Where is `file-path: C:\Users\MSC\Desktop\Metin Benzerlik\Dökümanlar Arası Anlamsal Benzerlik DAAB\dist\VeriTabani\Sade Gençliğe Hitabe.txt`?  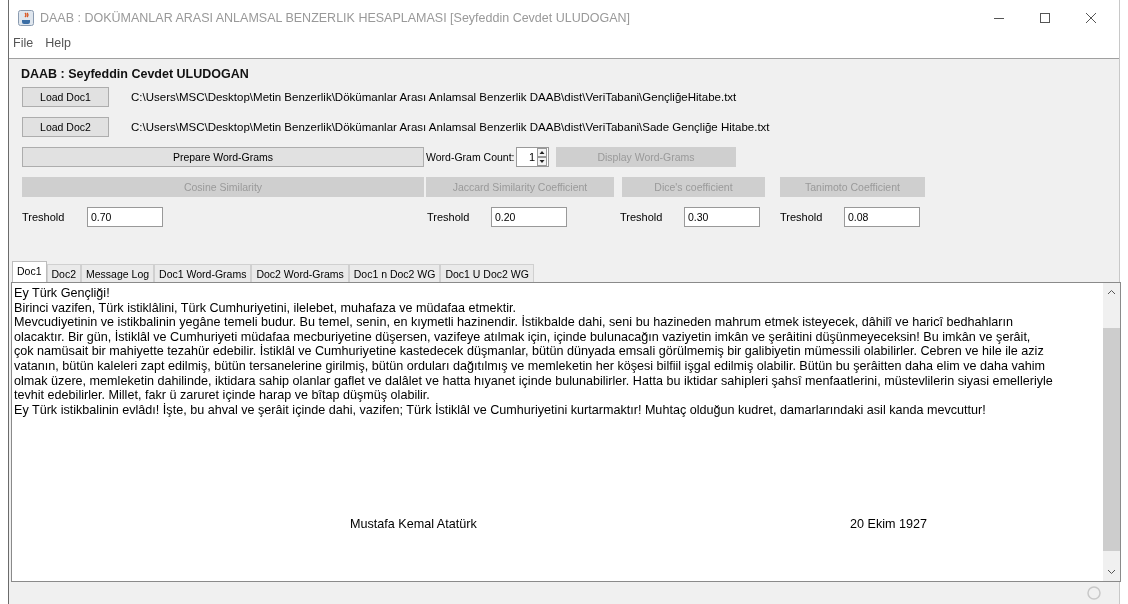
file-path: C:\Users\MSC\Desktop\Metin Benzerlik\Dökümanlar Arası Anlamsal Benzerlik DAAB\dist\VeriTabani\Sade Gençliğe Hitabe.txt is located at coordinates (450, 127).